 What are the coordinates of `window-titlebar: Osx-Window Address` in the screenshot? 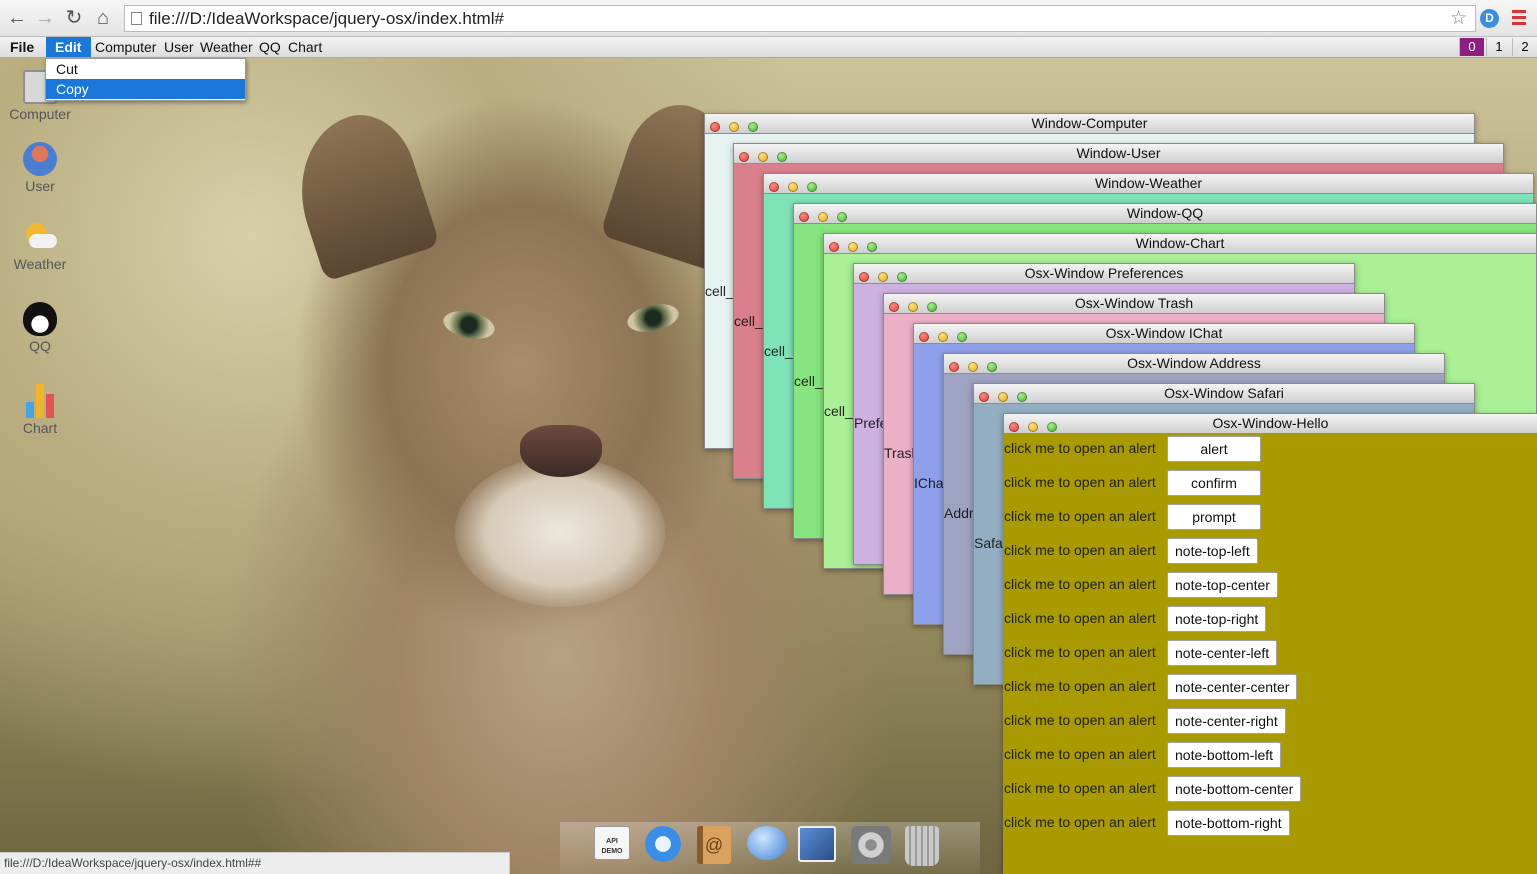 It's located at (1194, 364).